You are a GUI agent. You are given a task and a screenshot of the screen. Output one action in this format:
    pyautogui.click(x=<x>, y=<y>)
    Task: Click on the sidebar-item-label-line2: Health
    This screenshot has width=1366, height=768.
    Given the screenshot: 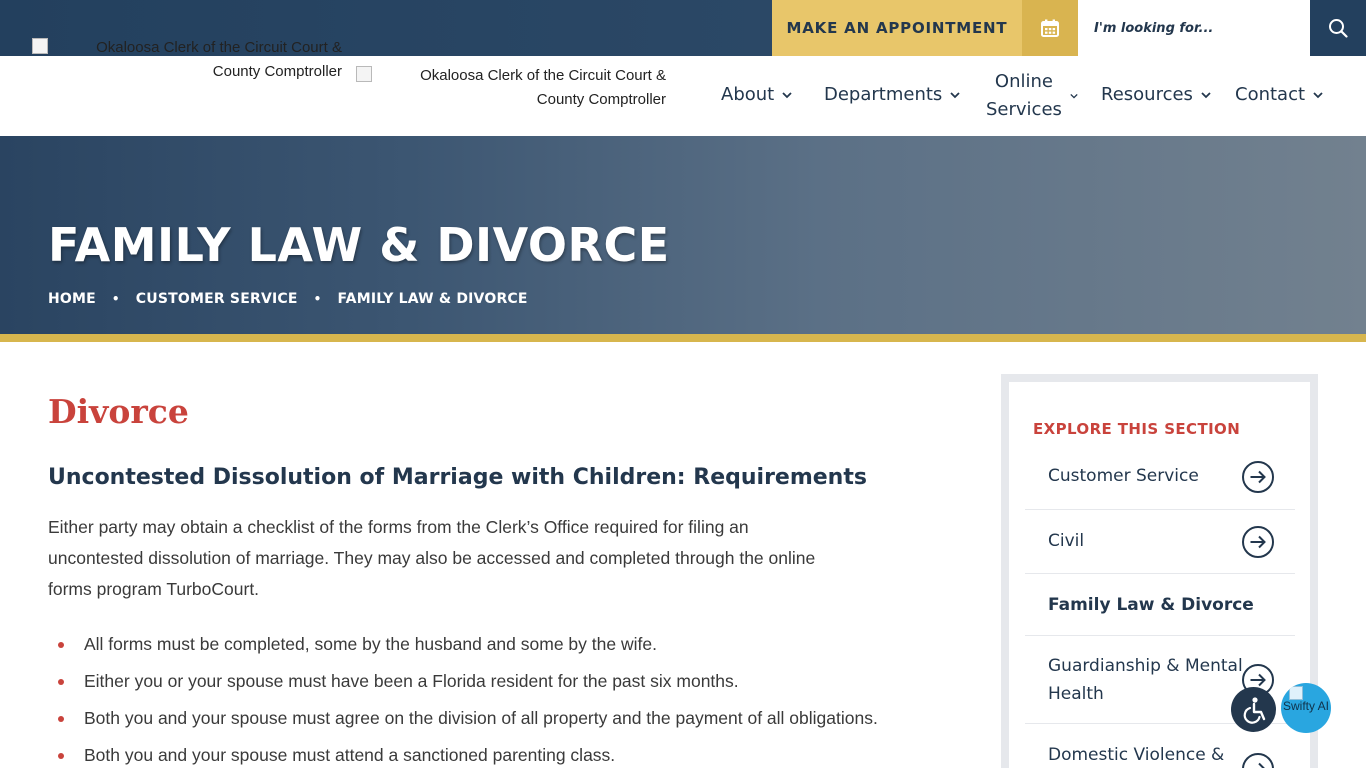 What is the action you would take?
    pyautogui.click(x=1076, y=694)
    